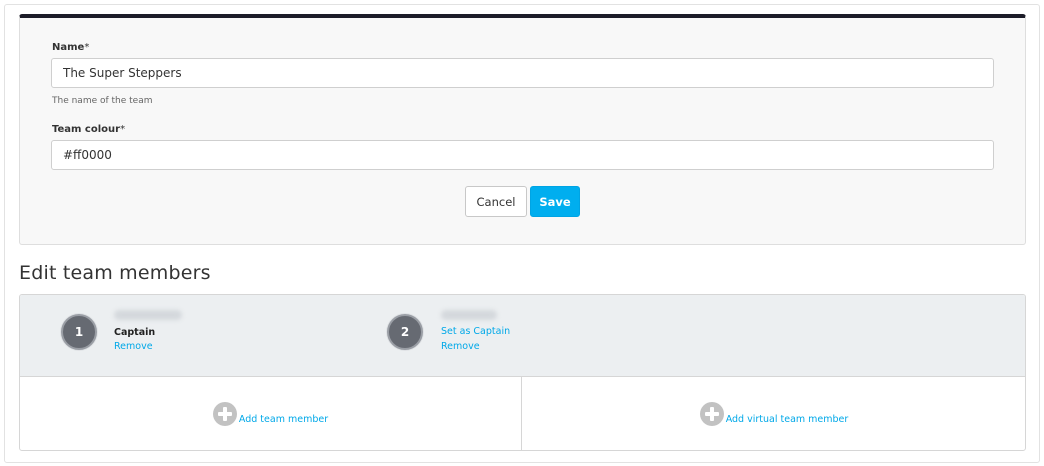  I want to click on add-virtual-team-member-button: Add virtual team member, so click(774, 414).